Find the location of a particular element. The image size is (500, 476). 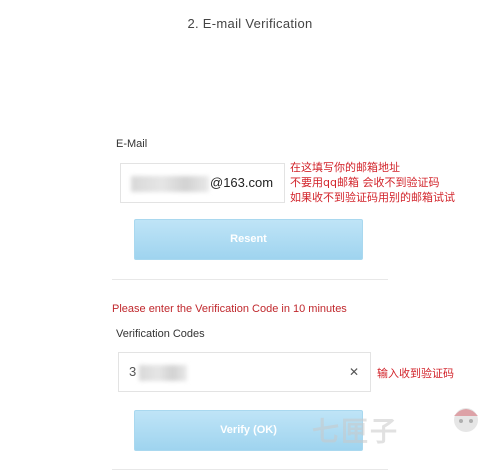

bottom-divider is located at coordinates (250, 469).